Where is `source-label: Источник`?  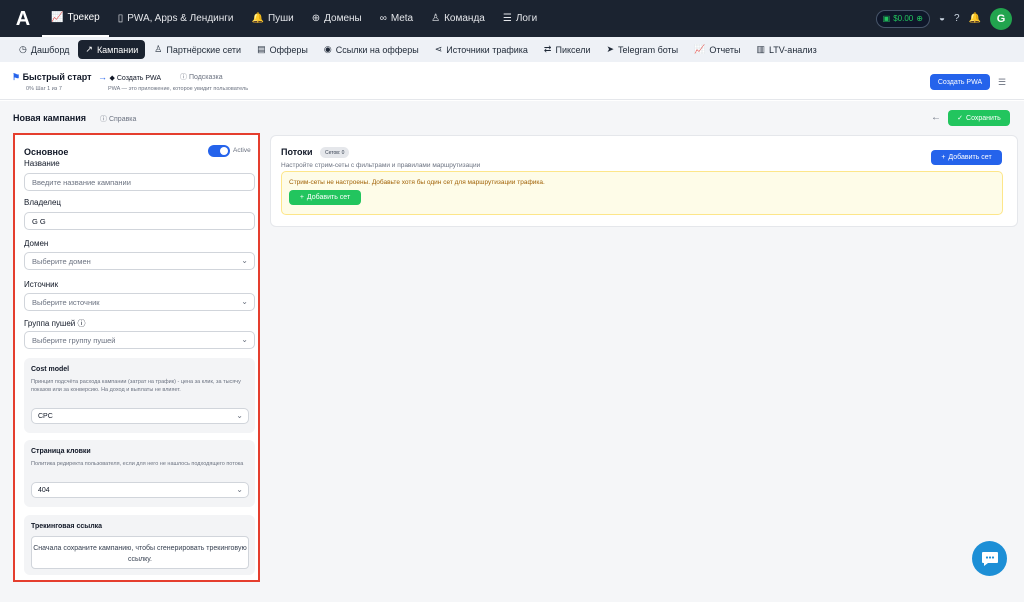
source-label: Источник is located at coordinates (41, 284).